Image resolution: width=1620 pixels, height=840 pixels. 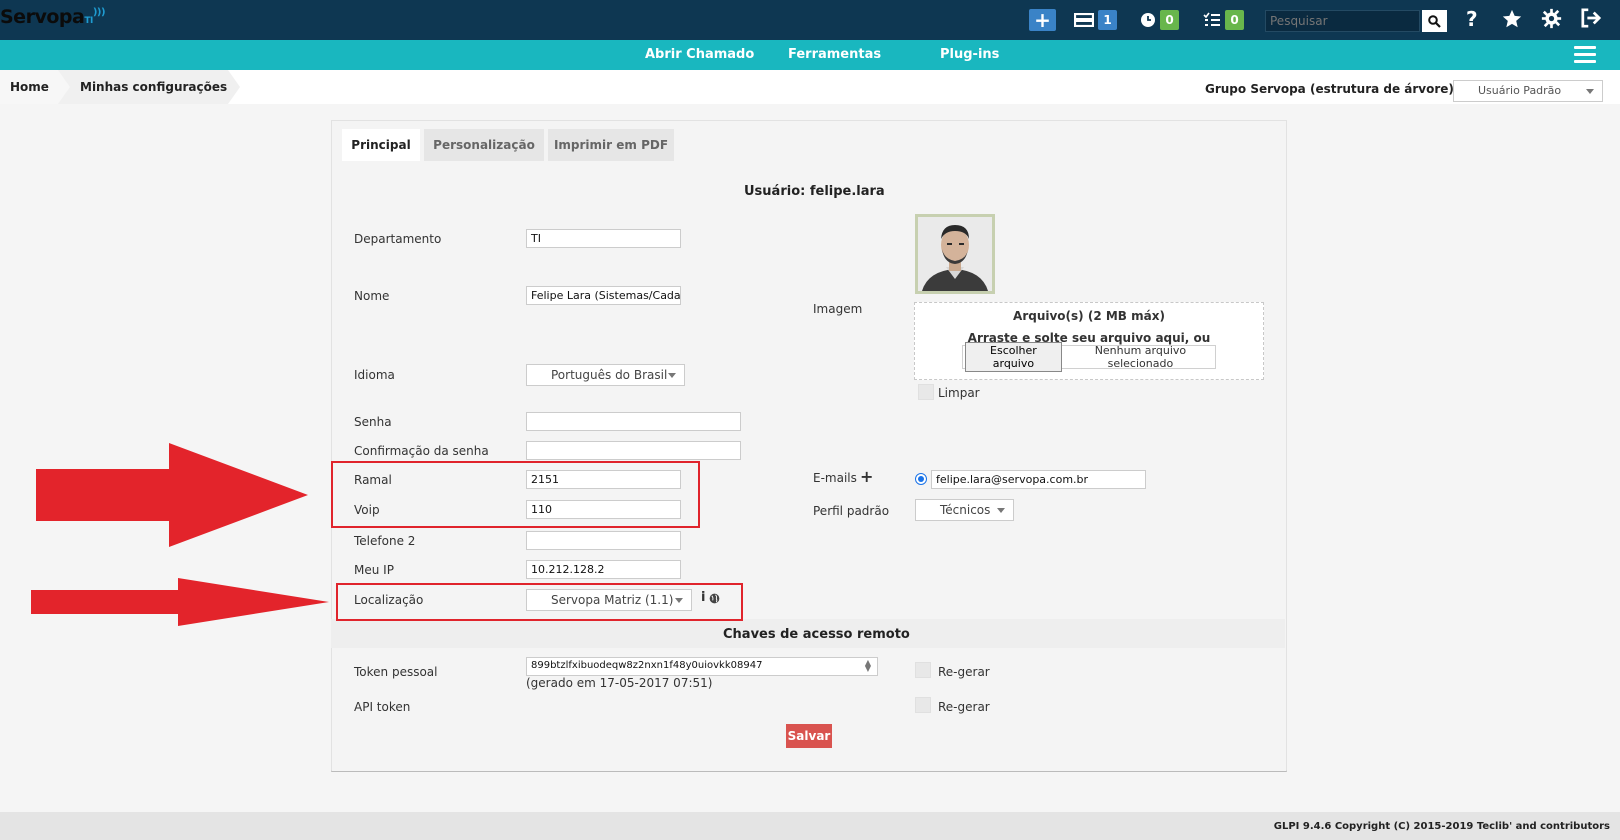 I want to click on breadcrumb-minhas-configuracoes: Minhas configurações, so click(x=149, y=87).